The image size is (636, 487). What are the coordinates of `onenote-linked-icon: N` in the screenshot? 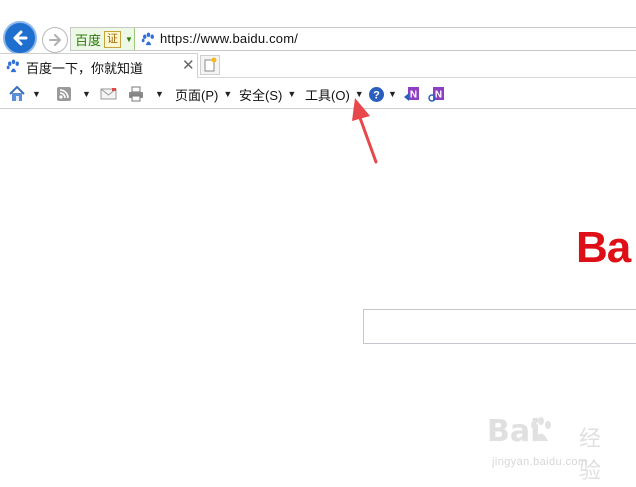 It's located at (436, 94).